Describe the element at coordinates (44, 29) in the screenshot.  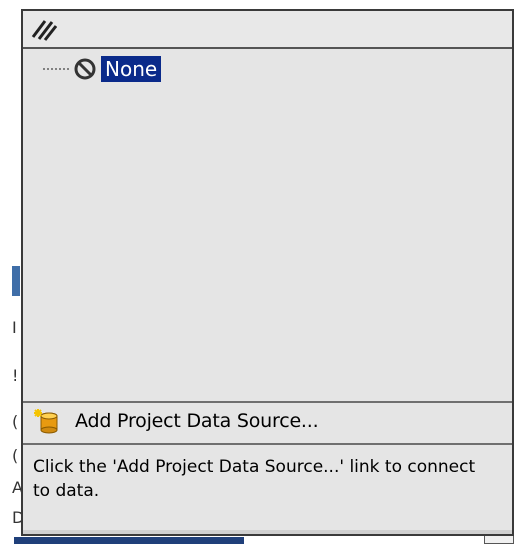
I see `resize-grip-icon` at that location.